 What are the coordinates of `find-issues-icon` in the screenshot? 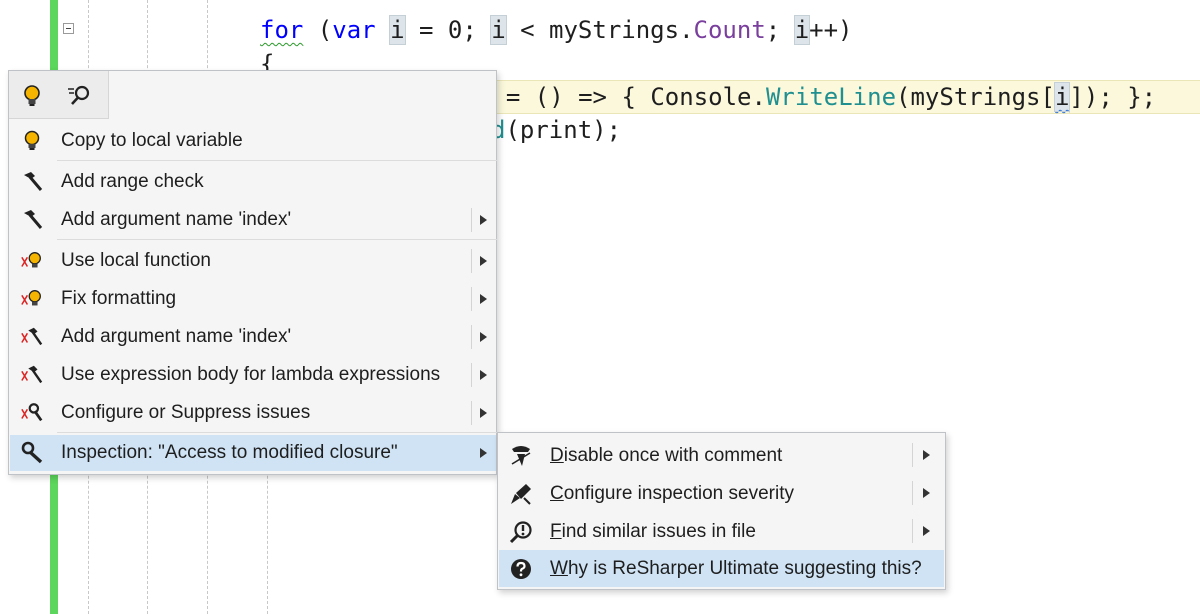 It's located at (521, 532).